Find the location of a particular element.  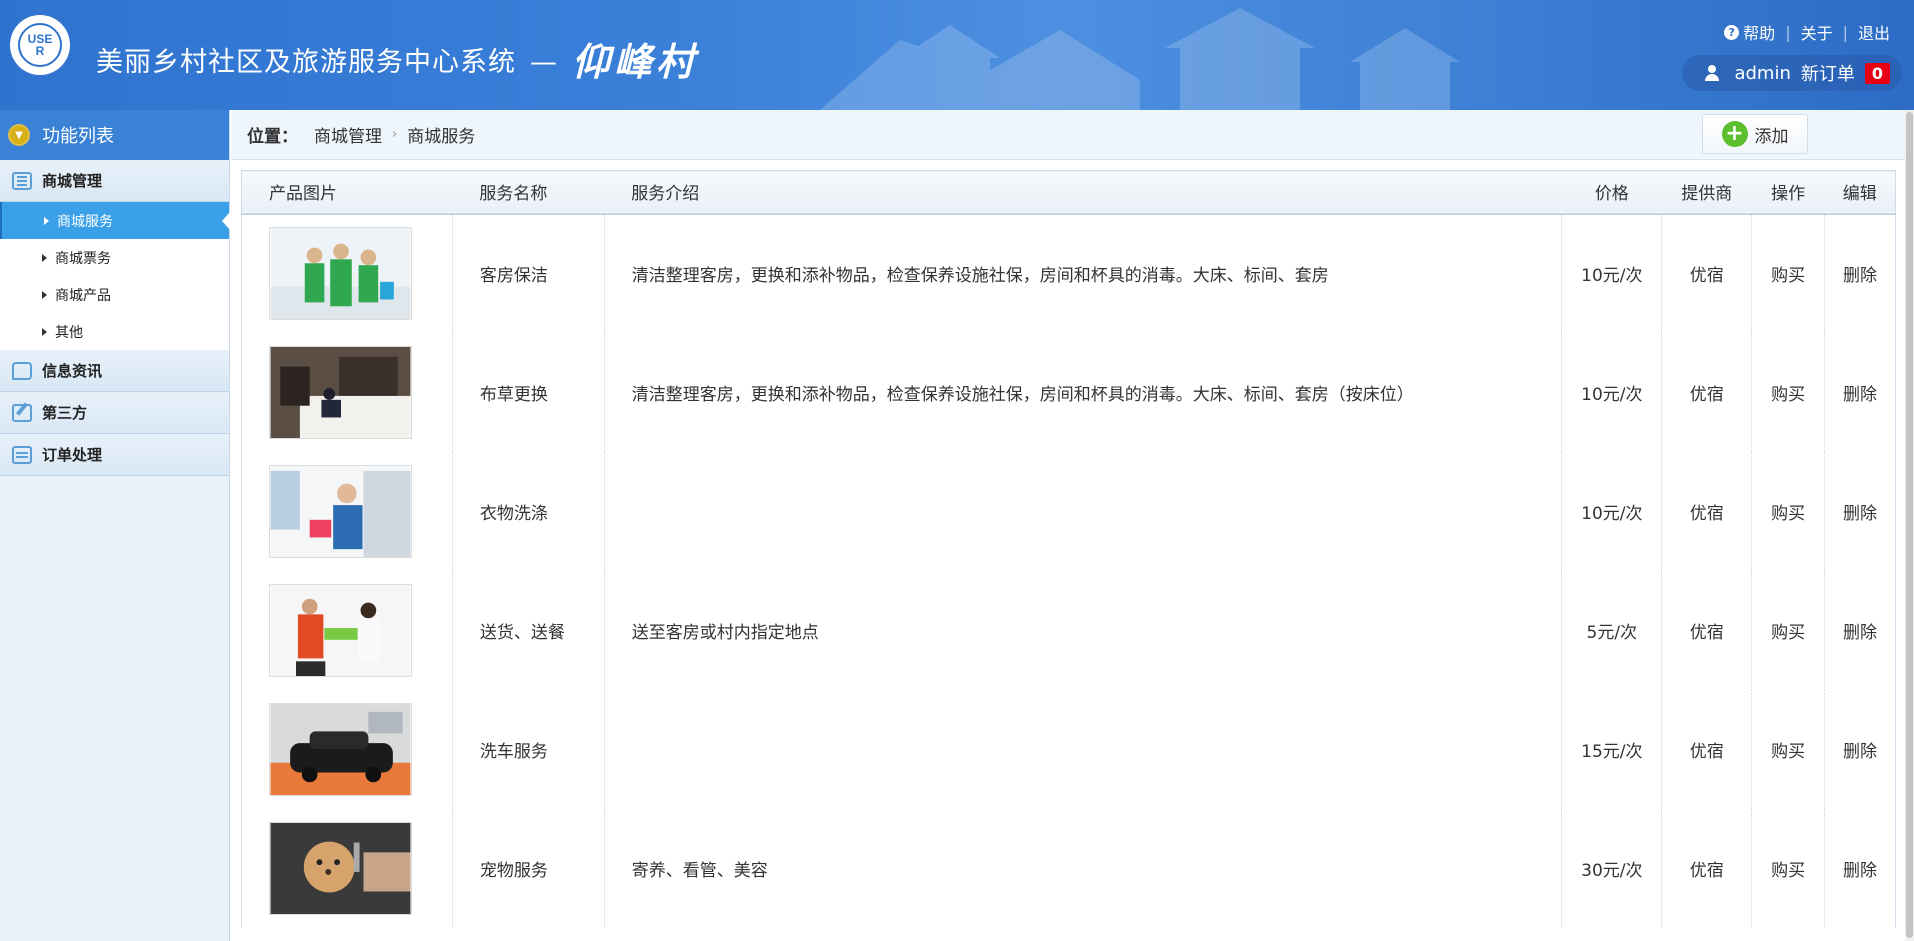

sidebar-subitems: 商城服务 商城票务 商城产品 其他 is located at coordinates (115, 276).